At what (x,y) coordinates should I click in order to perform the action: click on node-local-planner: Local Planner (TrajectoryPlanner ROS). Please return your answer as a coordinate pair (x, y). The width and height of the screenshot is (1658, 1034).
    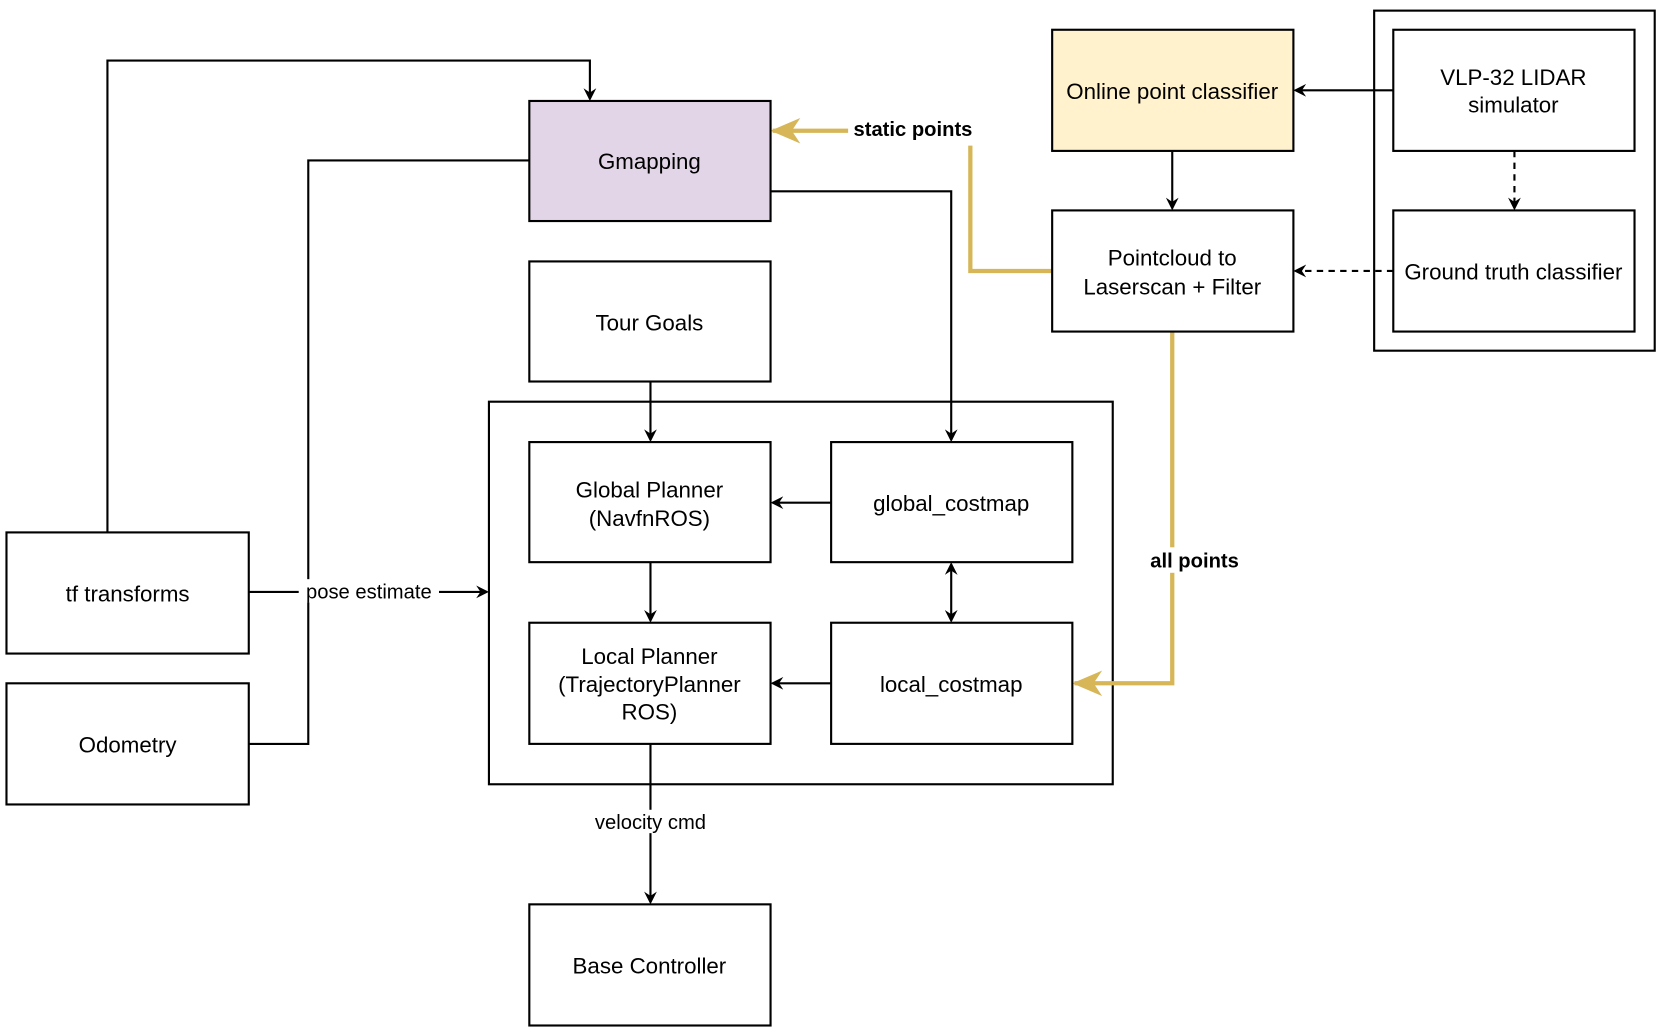
    Looking at the image, I should click on (650, 683).